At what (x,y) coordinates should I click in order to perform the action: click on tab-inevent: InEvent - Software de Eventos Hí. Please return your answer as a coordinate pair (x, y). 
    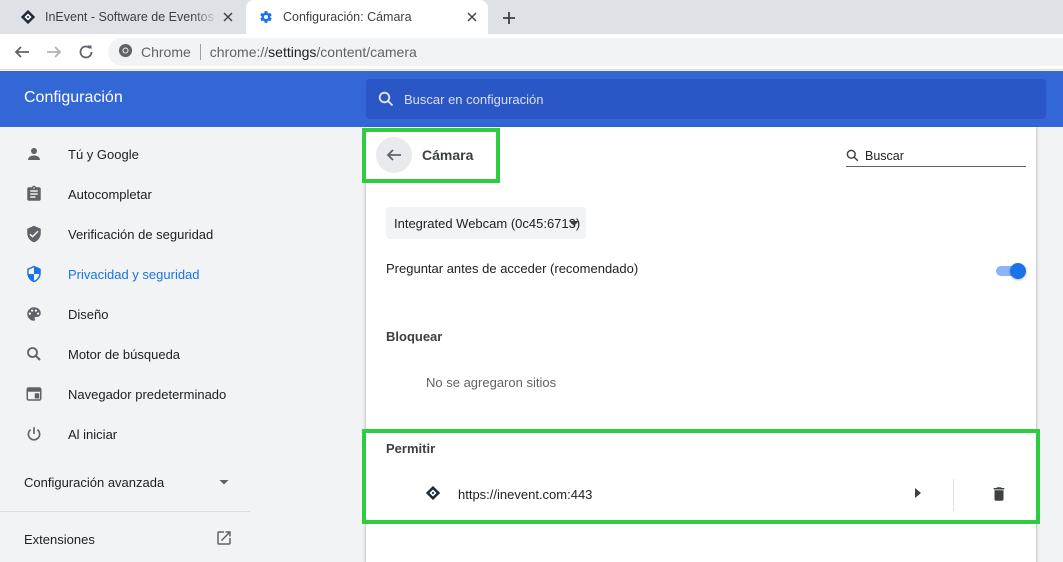
    Looking at the image, I should click on (126, 17).